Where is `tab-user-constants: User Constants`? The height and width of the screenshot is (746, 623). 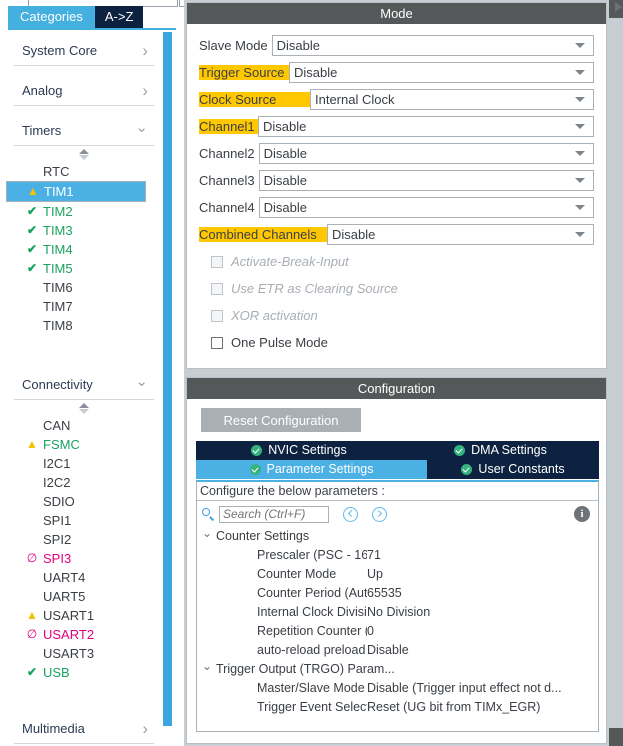 tab-user-constants: User Constants is located at coordinates (513, 469).